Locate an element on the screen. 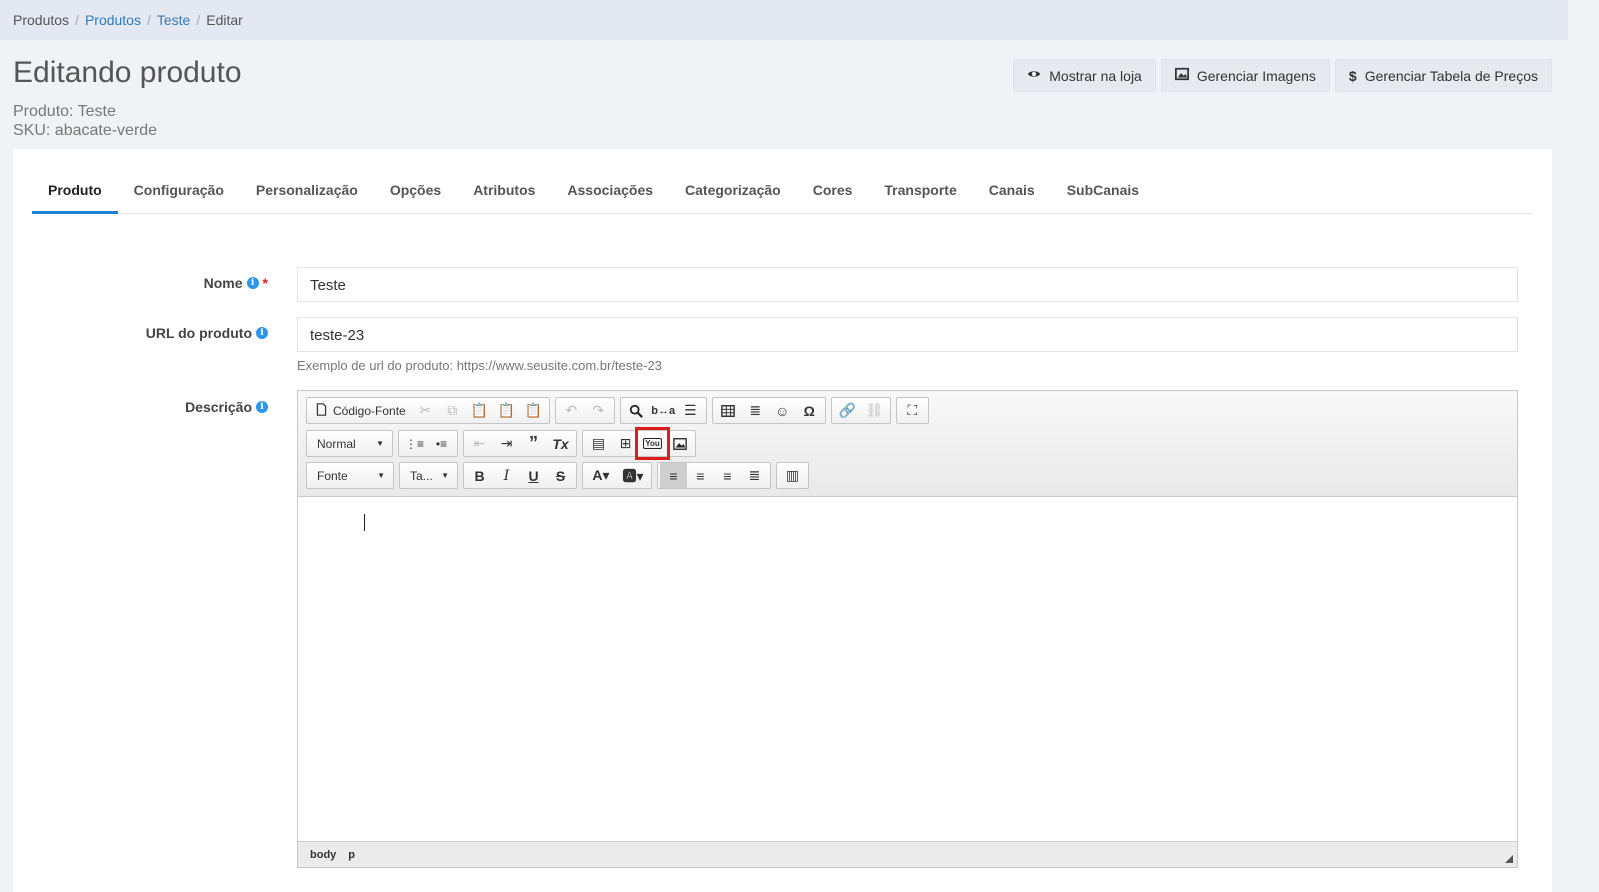  cut-icon: ✂ is located at coordinates (425, 410).